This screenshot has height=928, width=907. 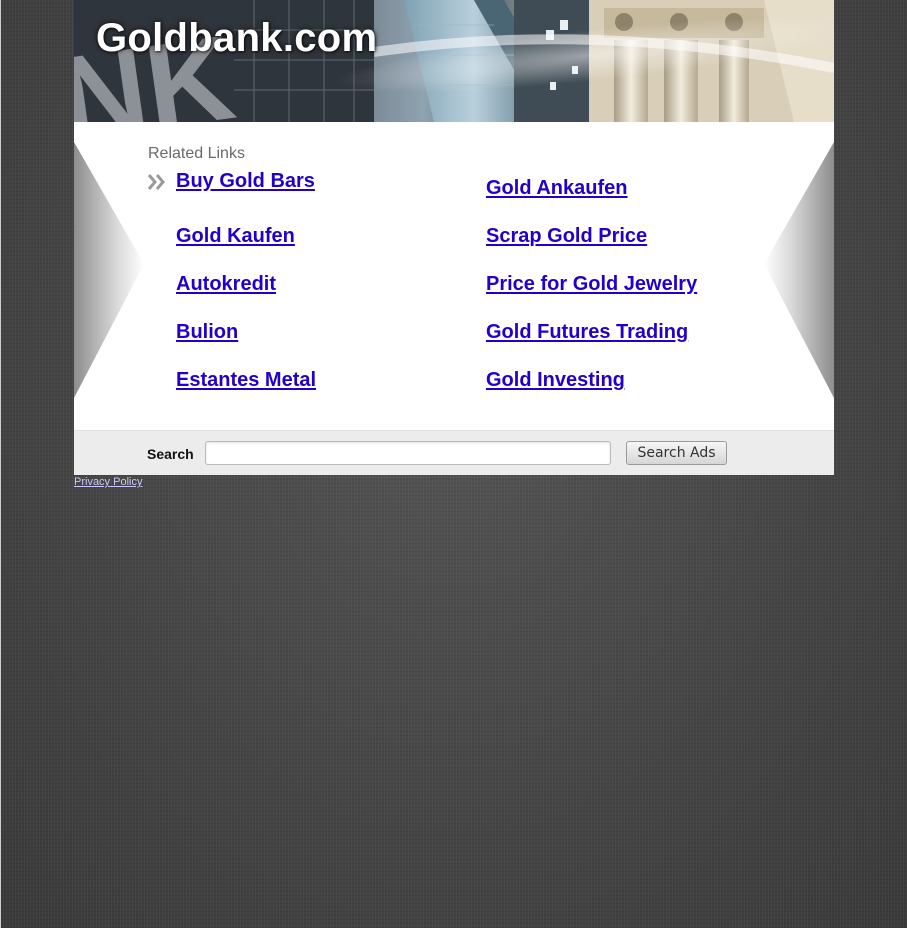 I want to click on left-decoration, so click(x=109, y=270).